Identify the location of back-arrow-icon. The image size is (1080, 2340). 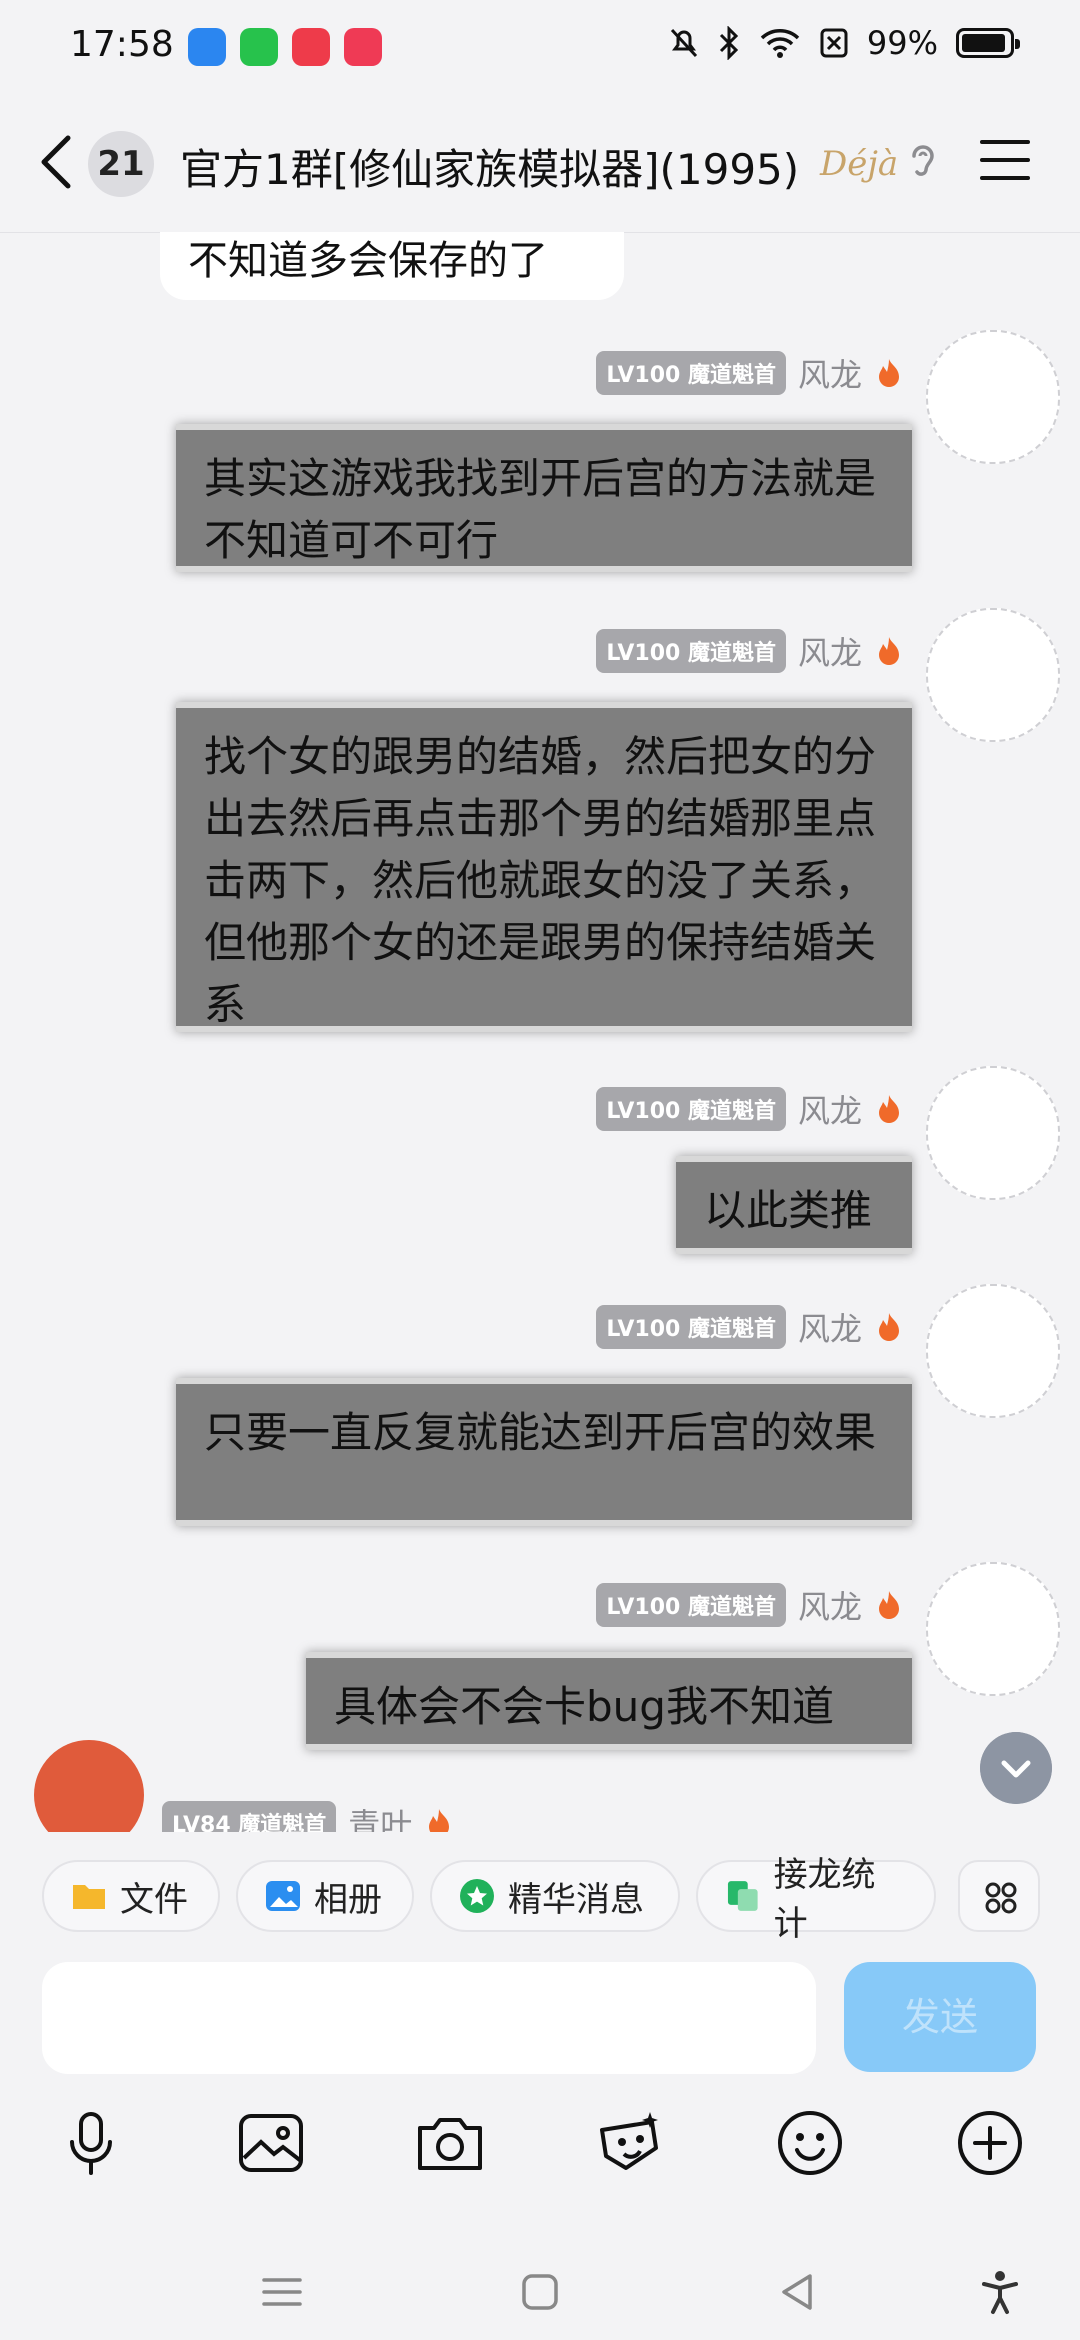
(59, 162).